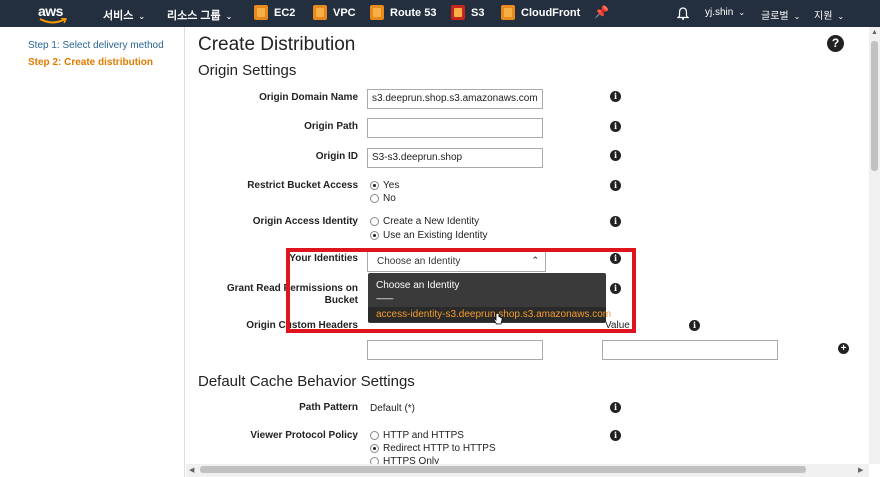 This screenshot has height=477, width=880. I want to click on aws-smile-icon, so click(53, 21).